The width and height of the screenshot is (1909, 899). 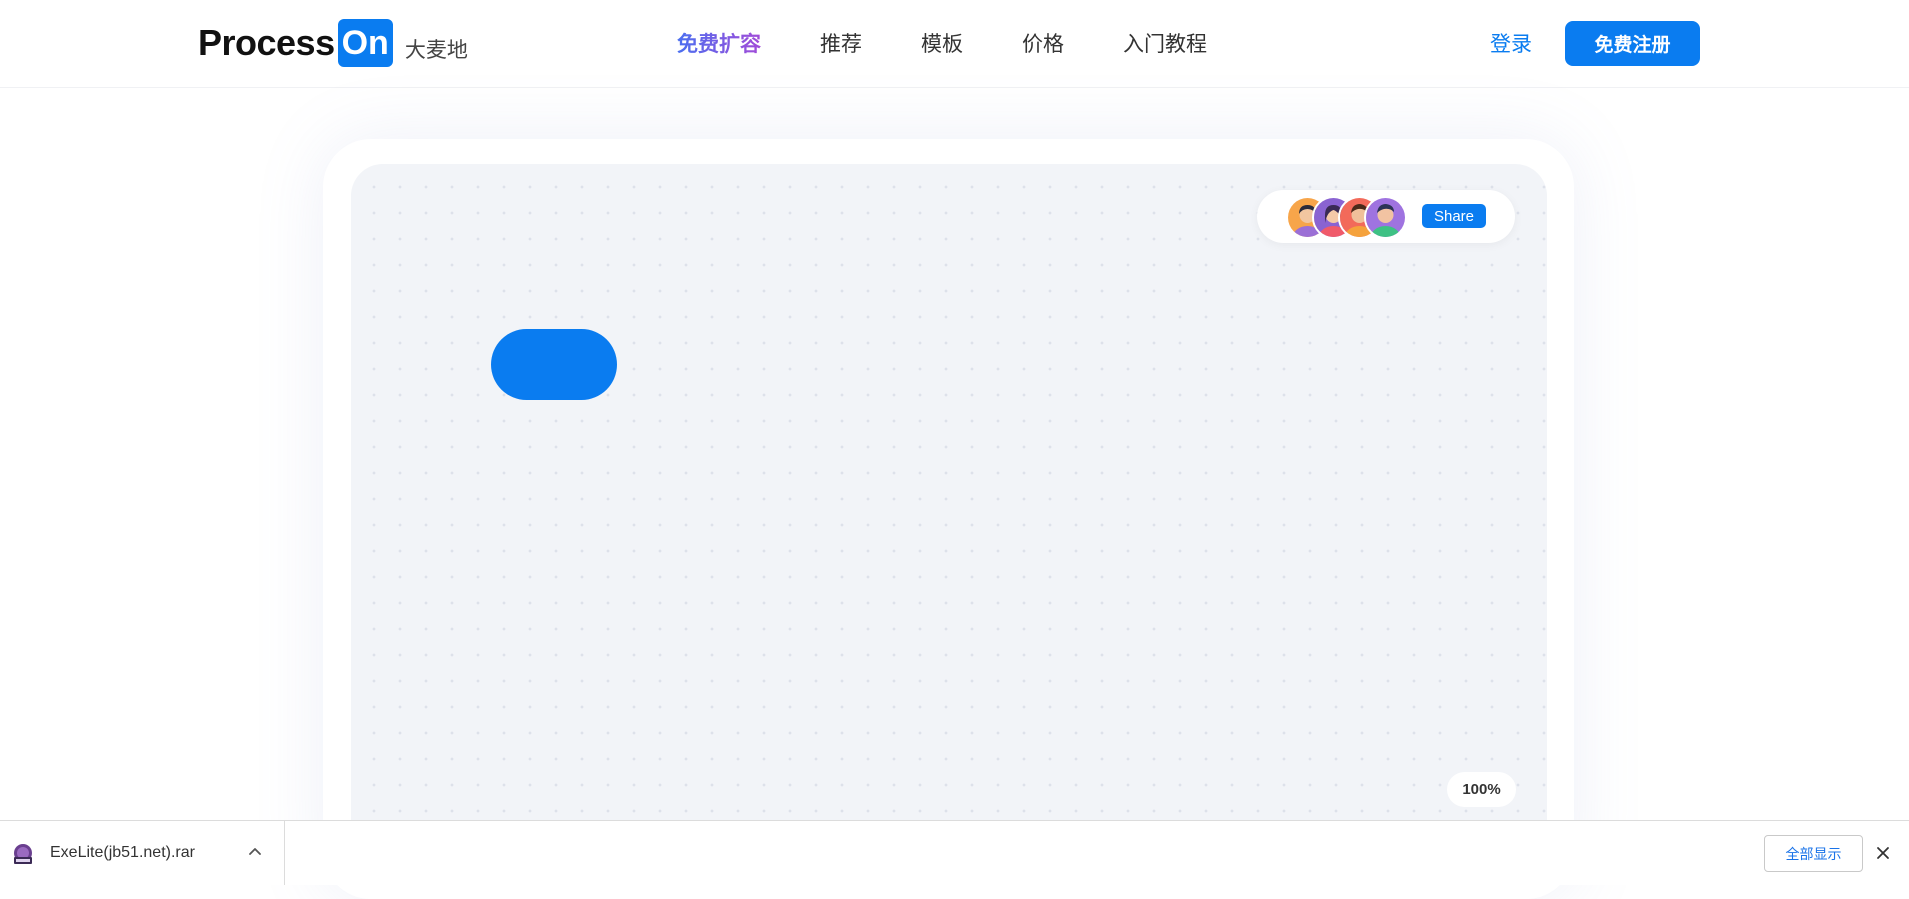 I want to click on logo-badge: On, so click(x=365, y=43).